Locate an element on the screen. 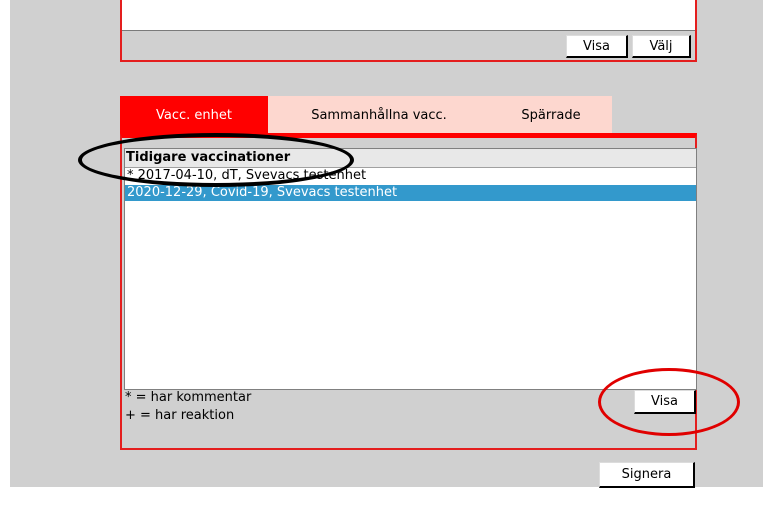 The height and width of the screenshot is (515, 763). valj-button: Välj is located at coordinates (661, 46).